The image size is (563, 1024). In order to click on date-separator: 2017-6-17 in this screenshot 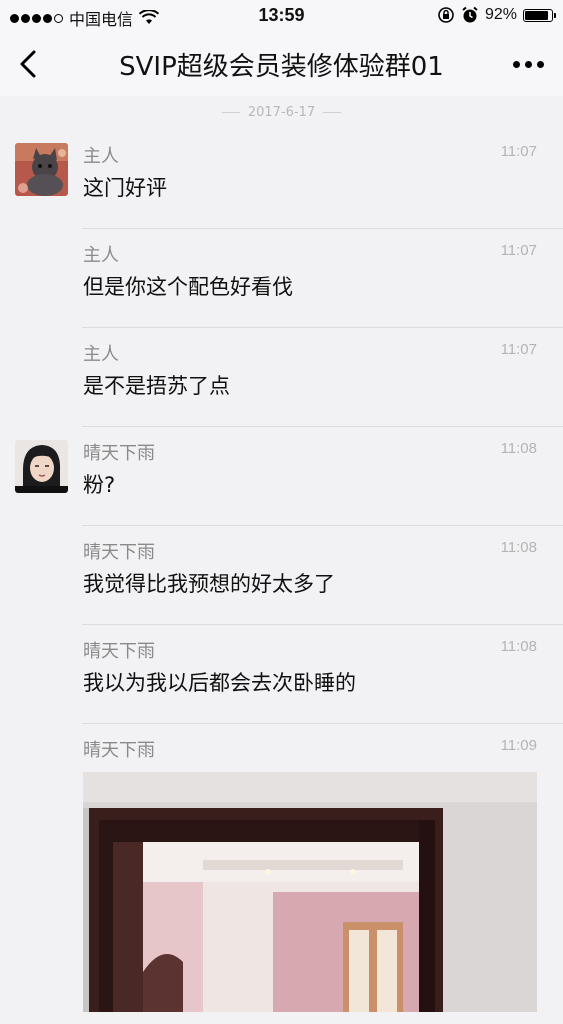, I will do `click(281, 112)`.